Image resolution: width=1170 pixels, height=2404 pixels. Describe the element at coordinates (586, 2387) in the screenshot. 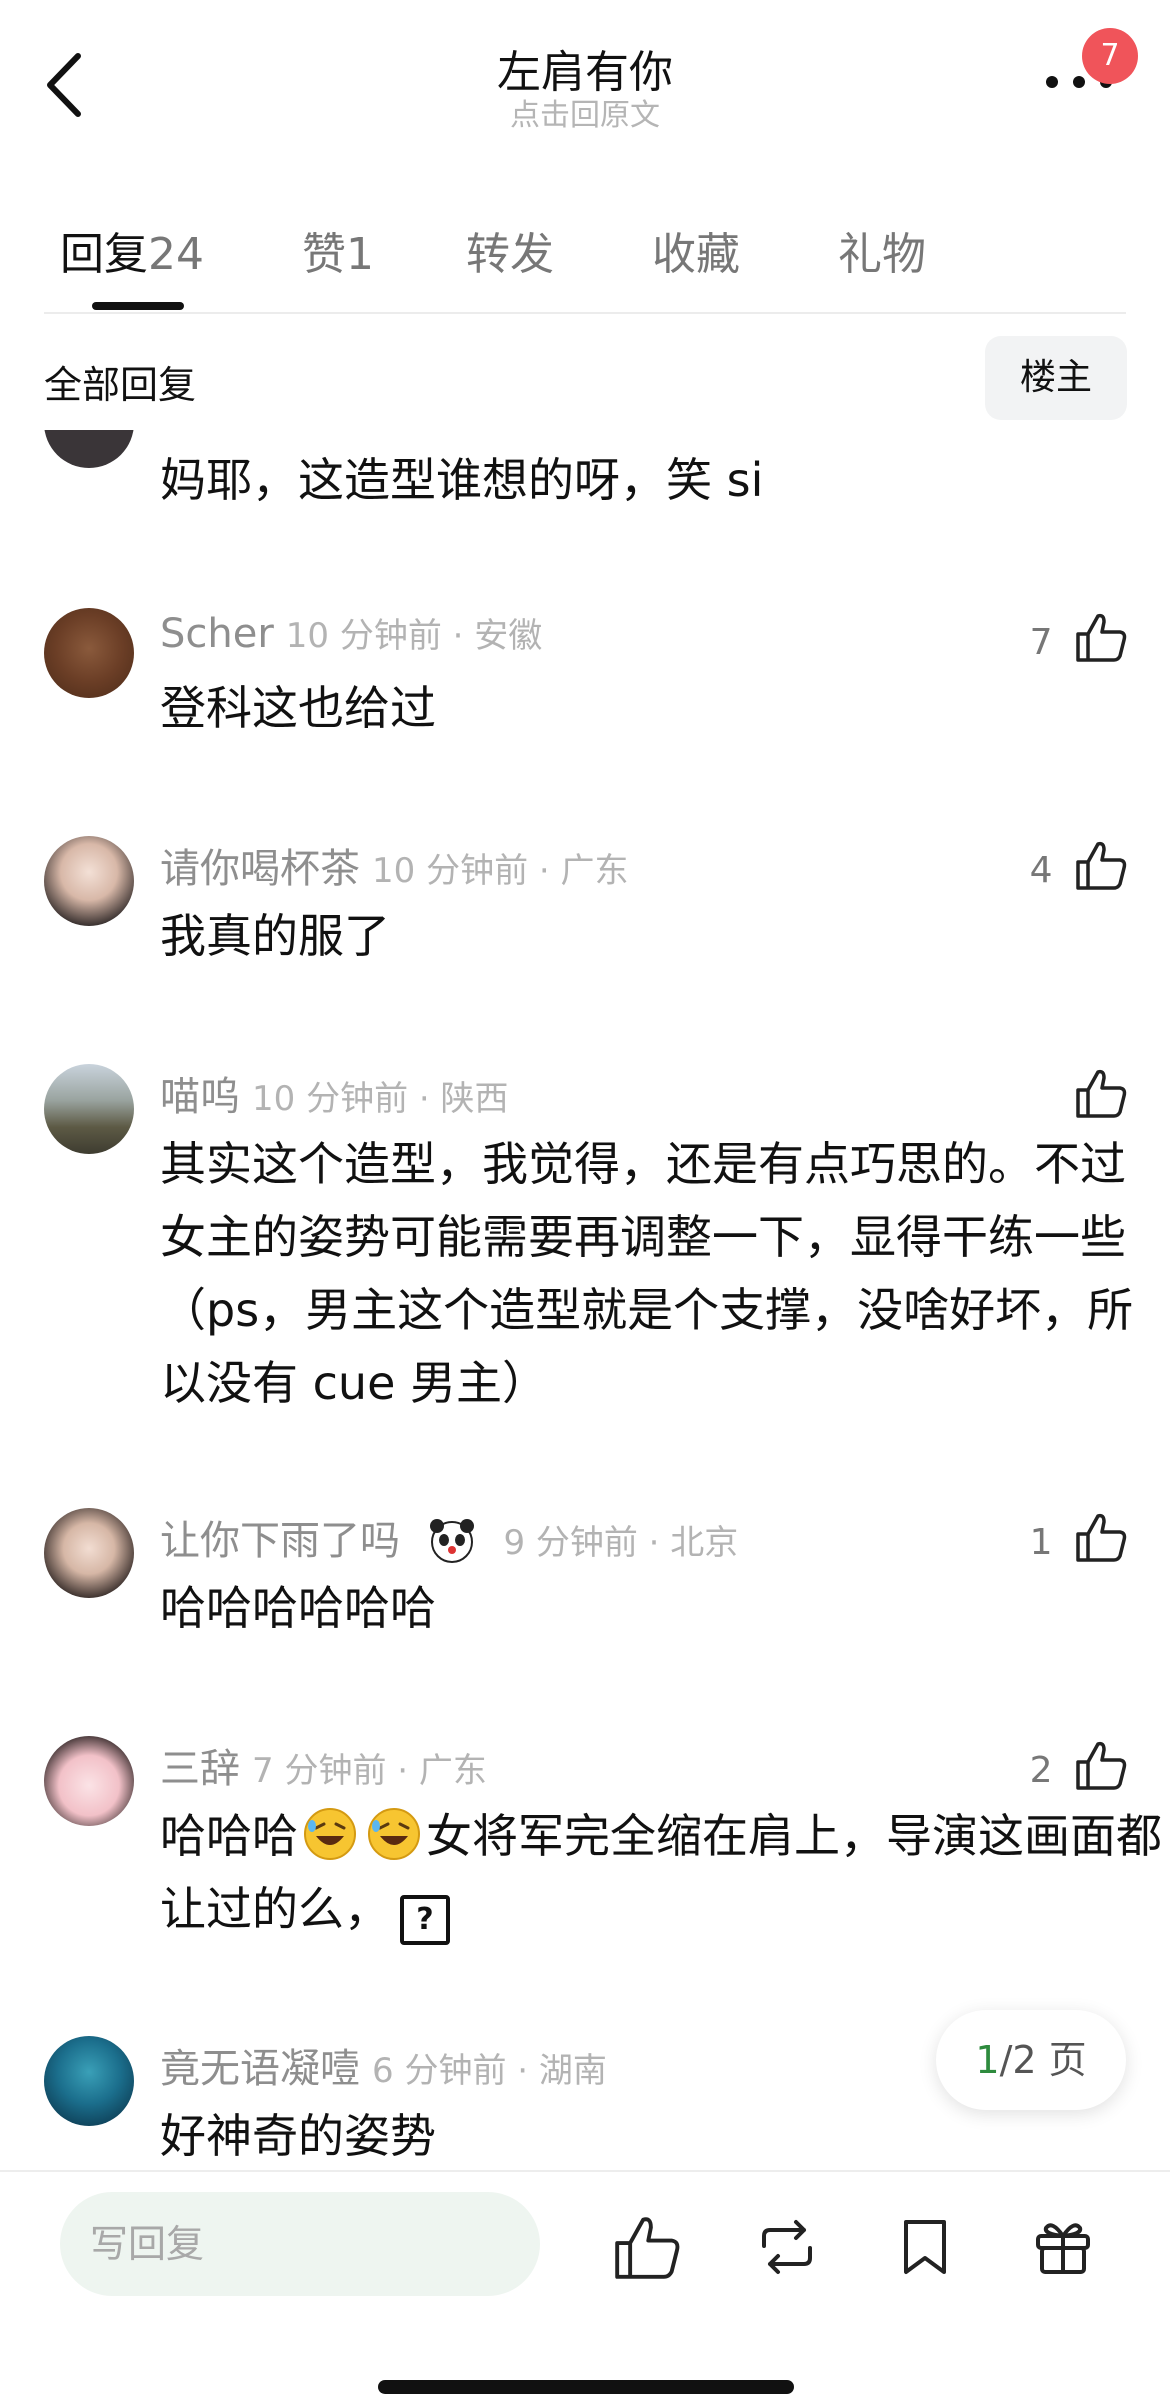

I see `home-indicator` at that location.